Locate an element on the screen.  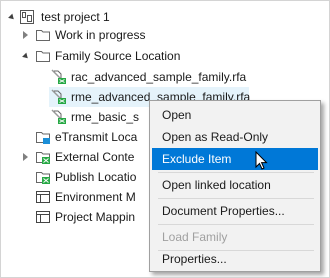
tree-item-work-in-progress: Work in progress is located at coordinates (163, 35).